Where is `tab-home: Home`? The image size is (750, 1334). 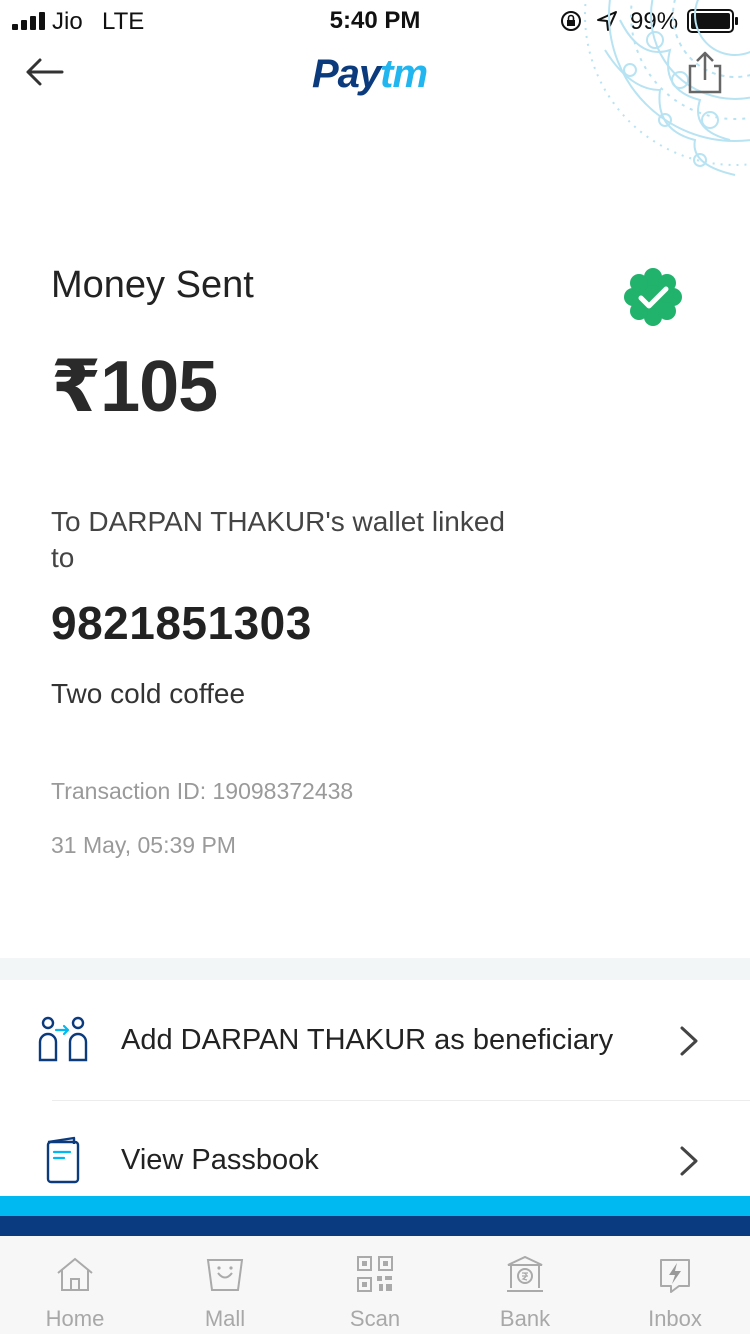 tab-home: Home is located at coordinates (75, 1285).